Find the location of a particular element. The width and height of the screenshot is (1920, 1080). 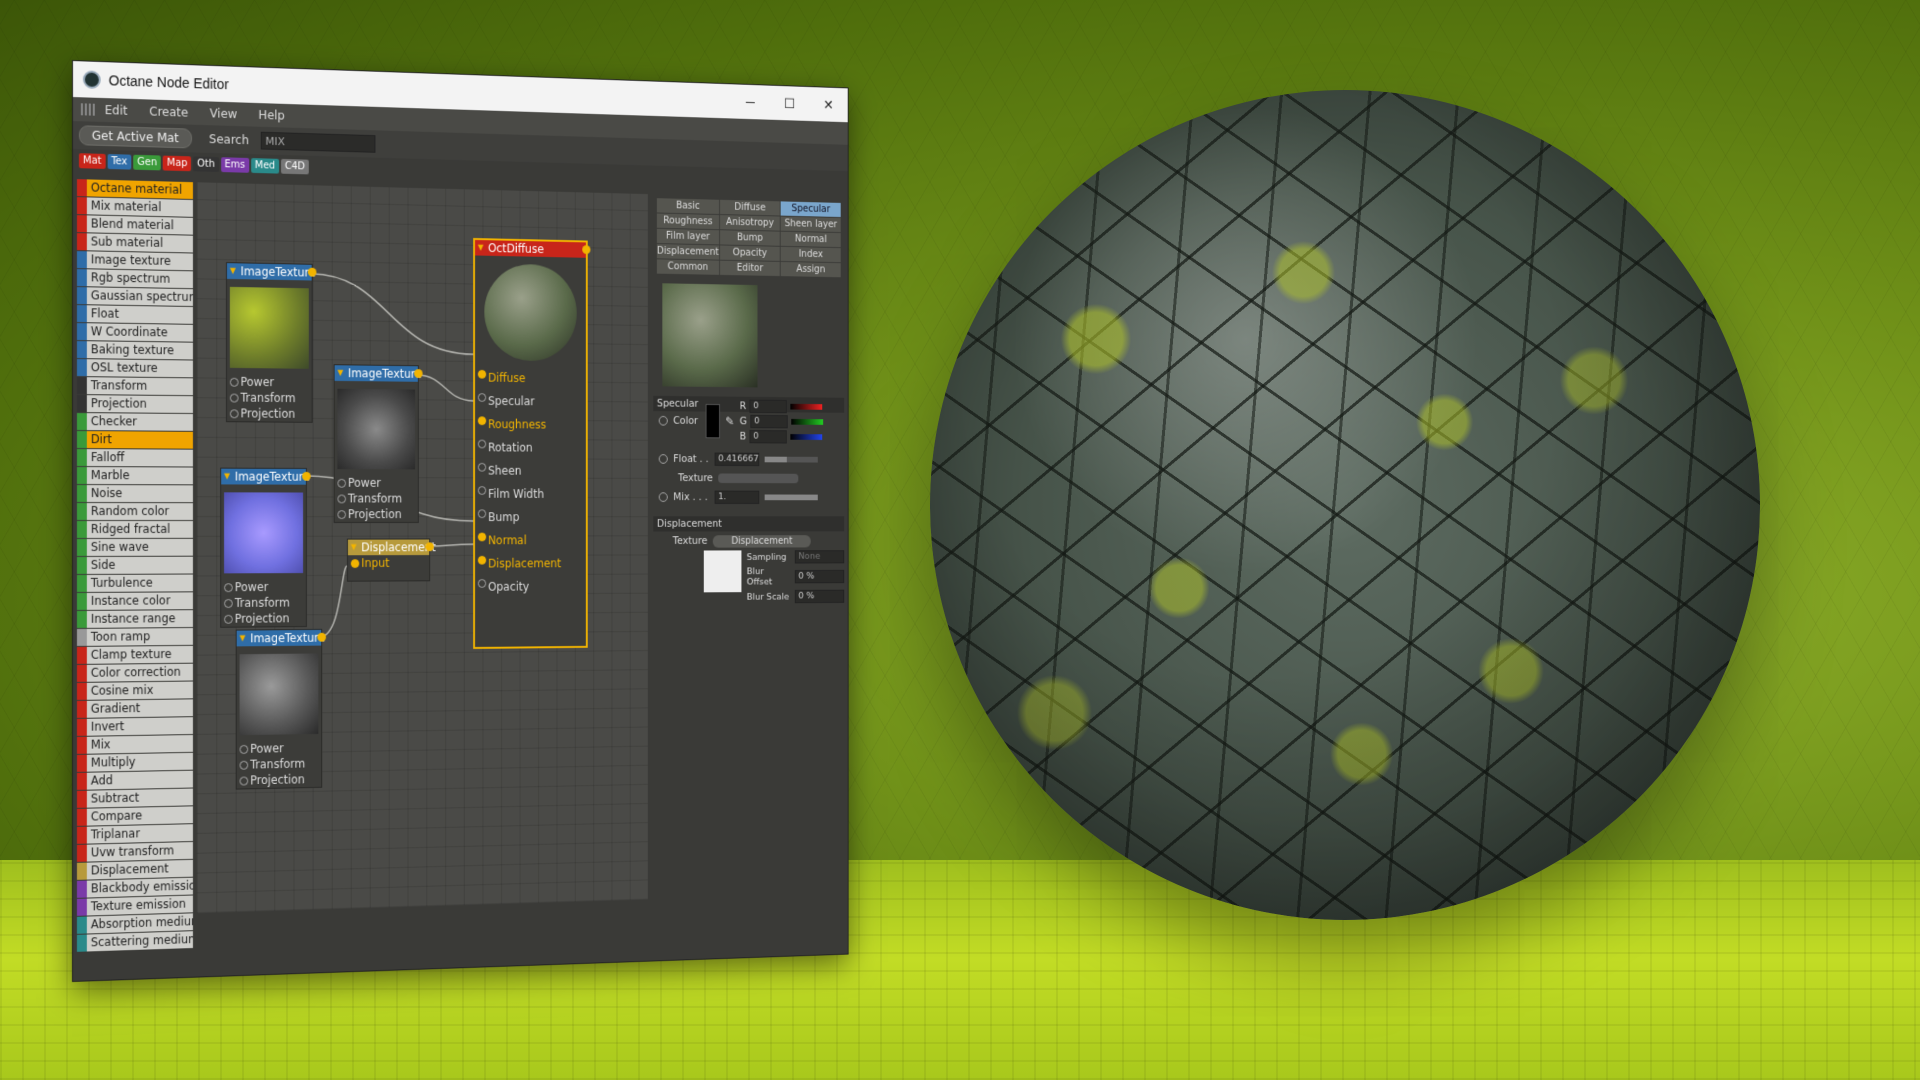

node-list-item: Scattering medium is located at coordinates (134, 941).